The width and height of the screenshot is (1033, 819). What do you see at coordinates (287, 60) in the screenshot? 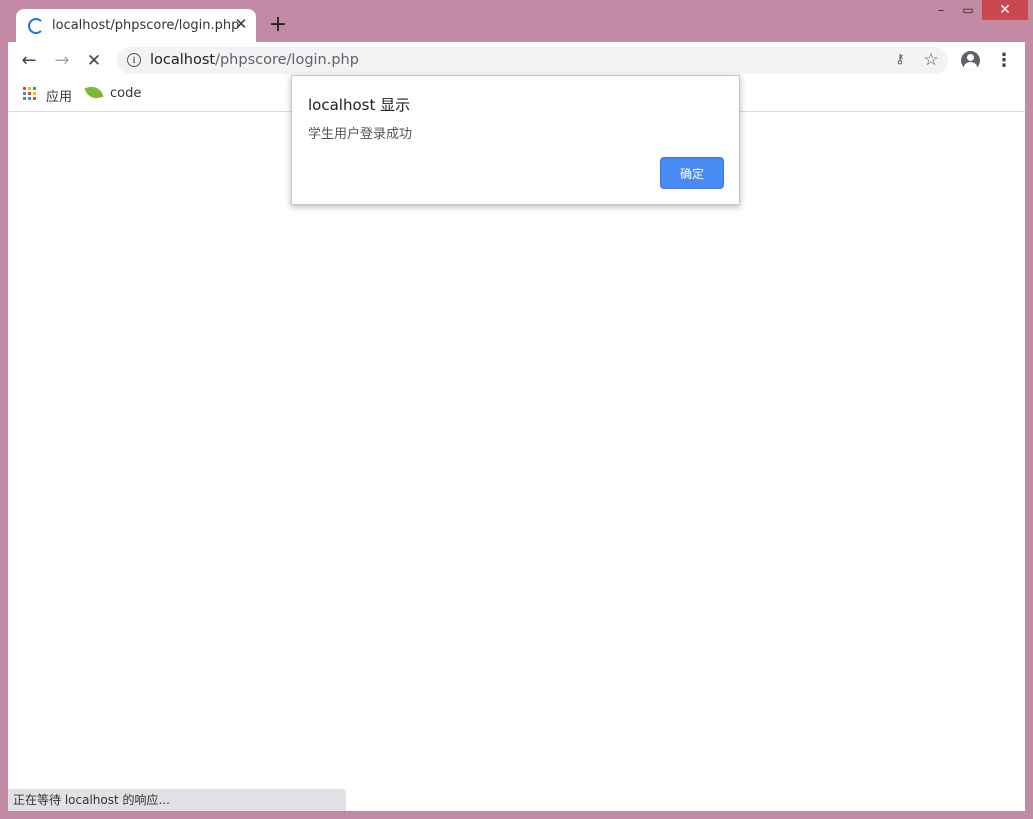
I see `url-path: /phpscore/login.php` at bounding box center [287, 60].